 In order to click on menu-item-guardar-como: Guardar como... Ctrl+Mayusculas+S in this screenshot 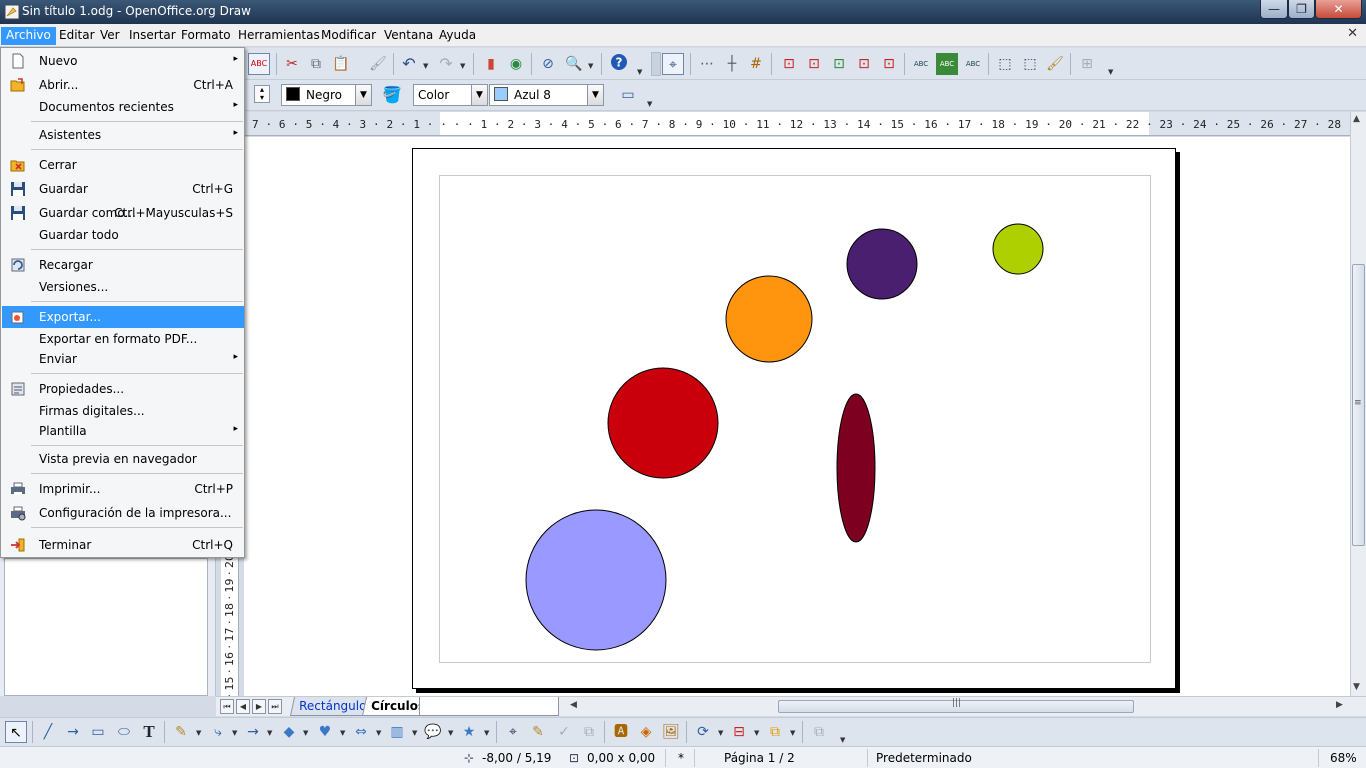, I will do `click(123, 213)`.